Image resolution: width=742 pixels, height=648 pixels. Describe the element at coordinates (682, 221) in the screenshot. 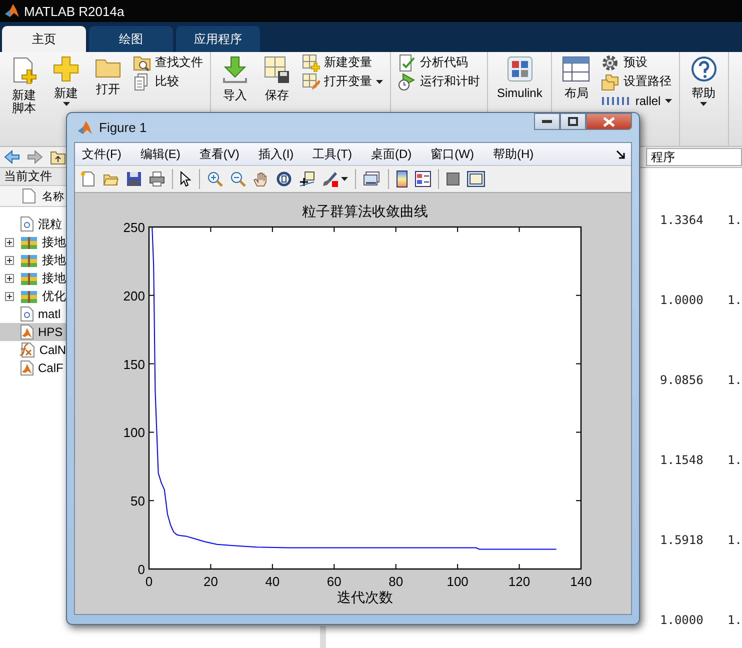

I see `output-value: 1.3364` at that location.